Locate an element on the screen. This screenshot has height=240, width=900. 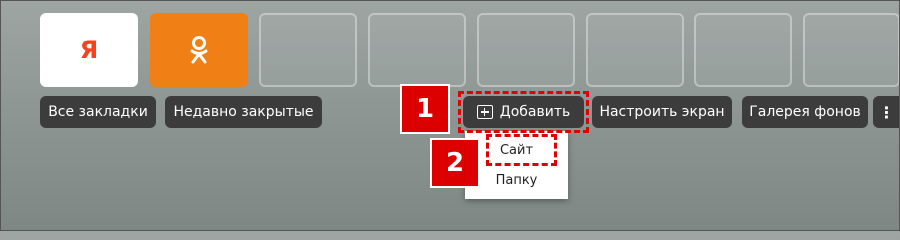
recently-closed-label: Недавно закрытые is located at coordinates (243, 112).